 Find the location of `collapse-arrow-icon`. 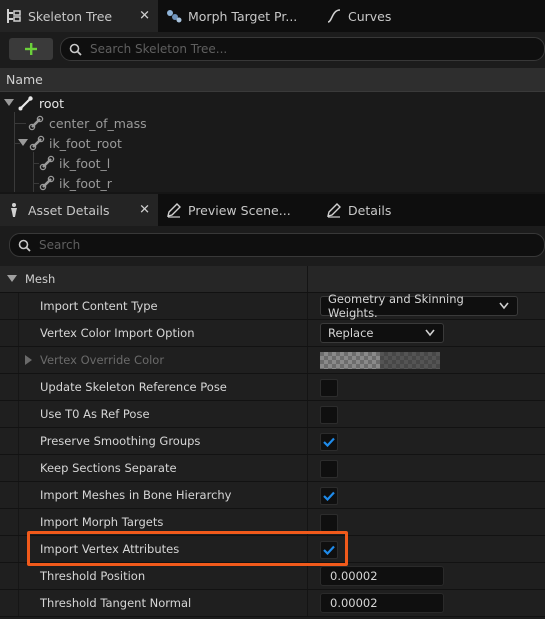

collapse-arrow-icon is located at coordinates (12, 279).